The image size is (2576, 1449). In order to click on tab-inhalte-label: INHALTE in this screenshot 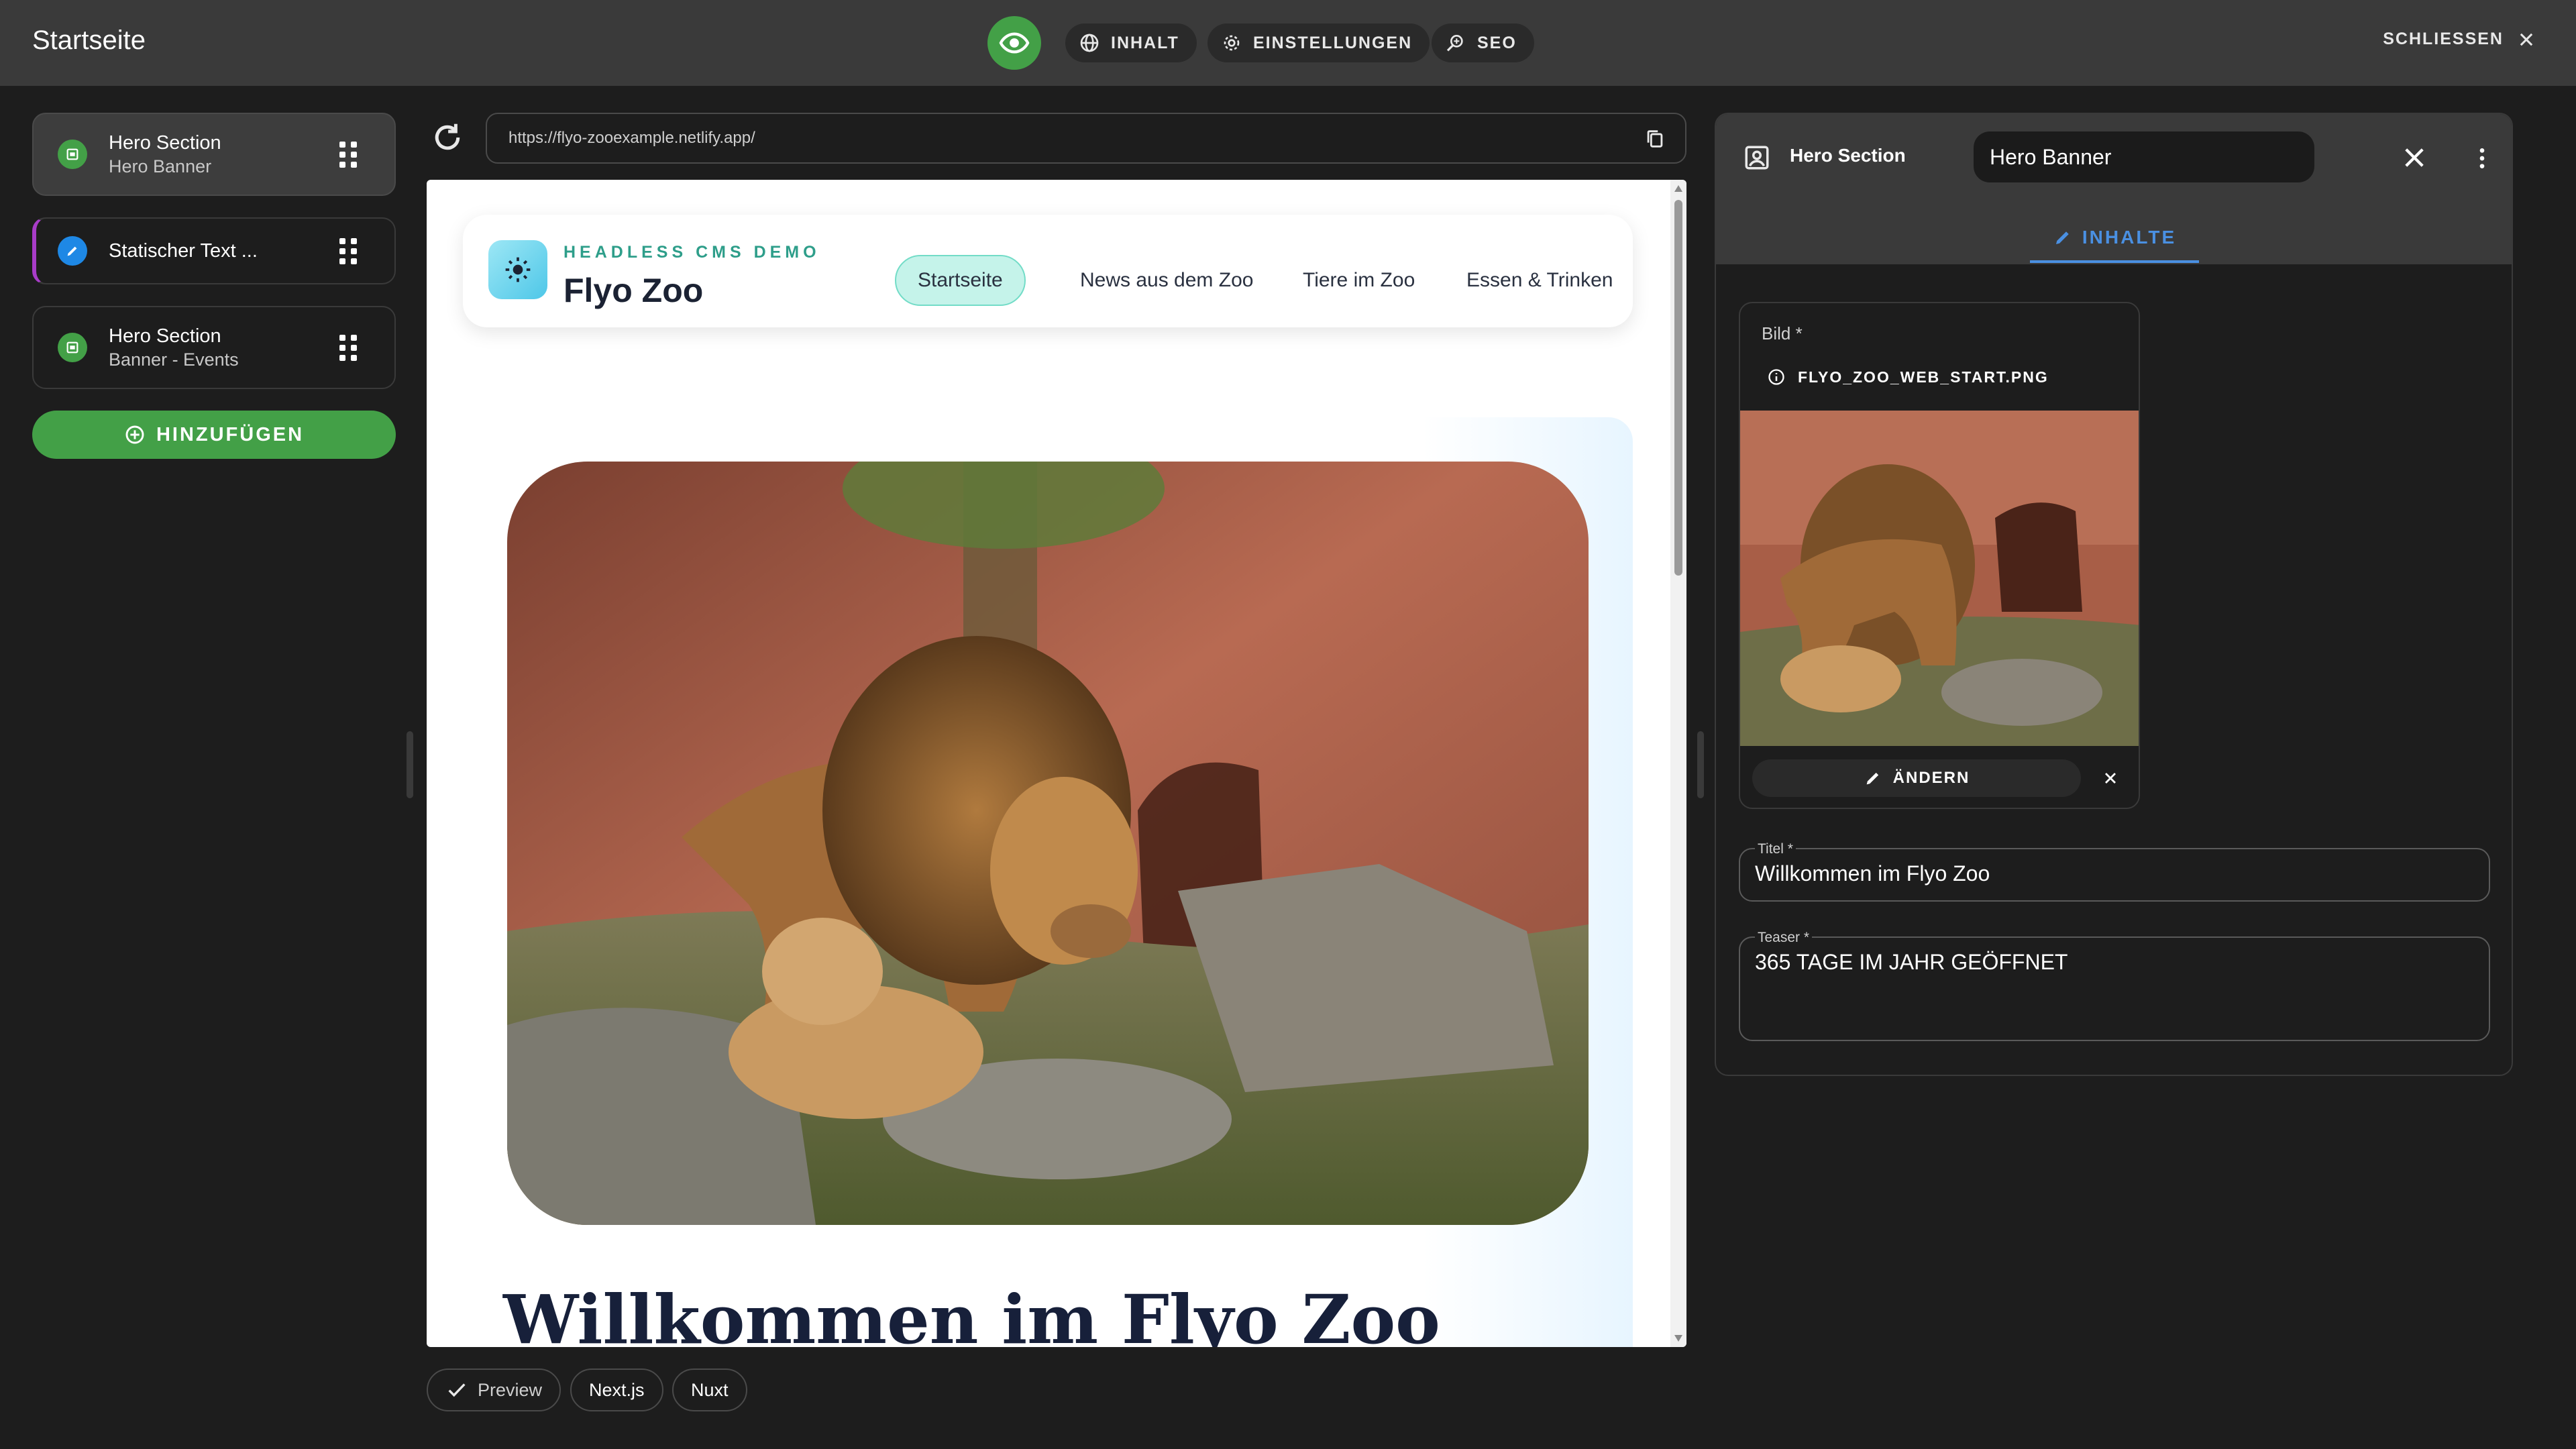, I will do `click(2129, 237)`.